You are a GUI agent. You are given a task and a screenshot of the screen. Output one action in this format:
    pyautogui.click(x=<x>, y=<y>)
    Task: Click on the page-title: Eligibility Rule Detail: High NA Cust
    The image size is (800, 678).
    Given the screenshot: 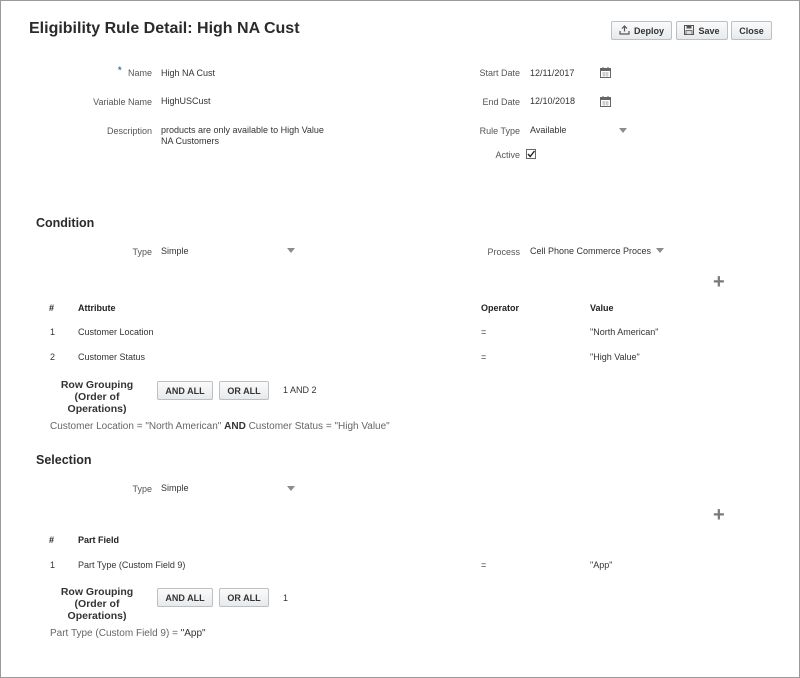 What is the action you would take?
    pyautogui.click(x=164, y=28)
    